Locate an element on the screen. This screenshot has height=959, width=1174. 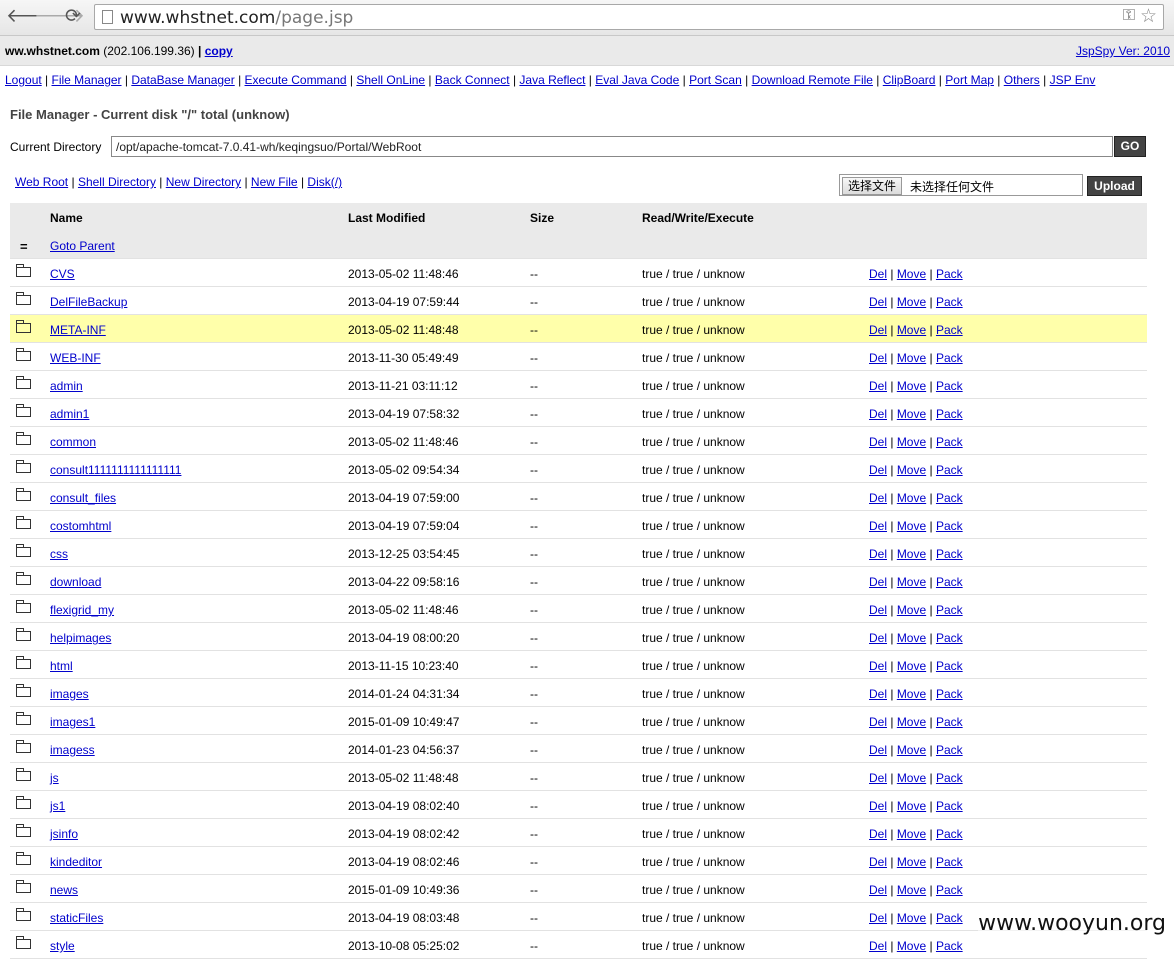
folder-name-link: consult1111111111111111 is located at coordinates (115, 470).